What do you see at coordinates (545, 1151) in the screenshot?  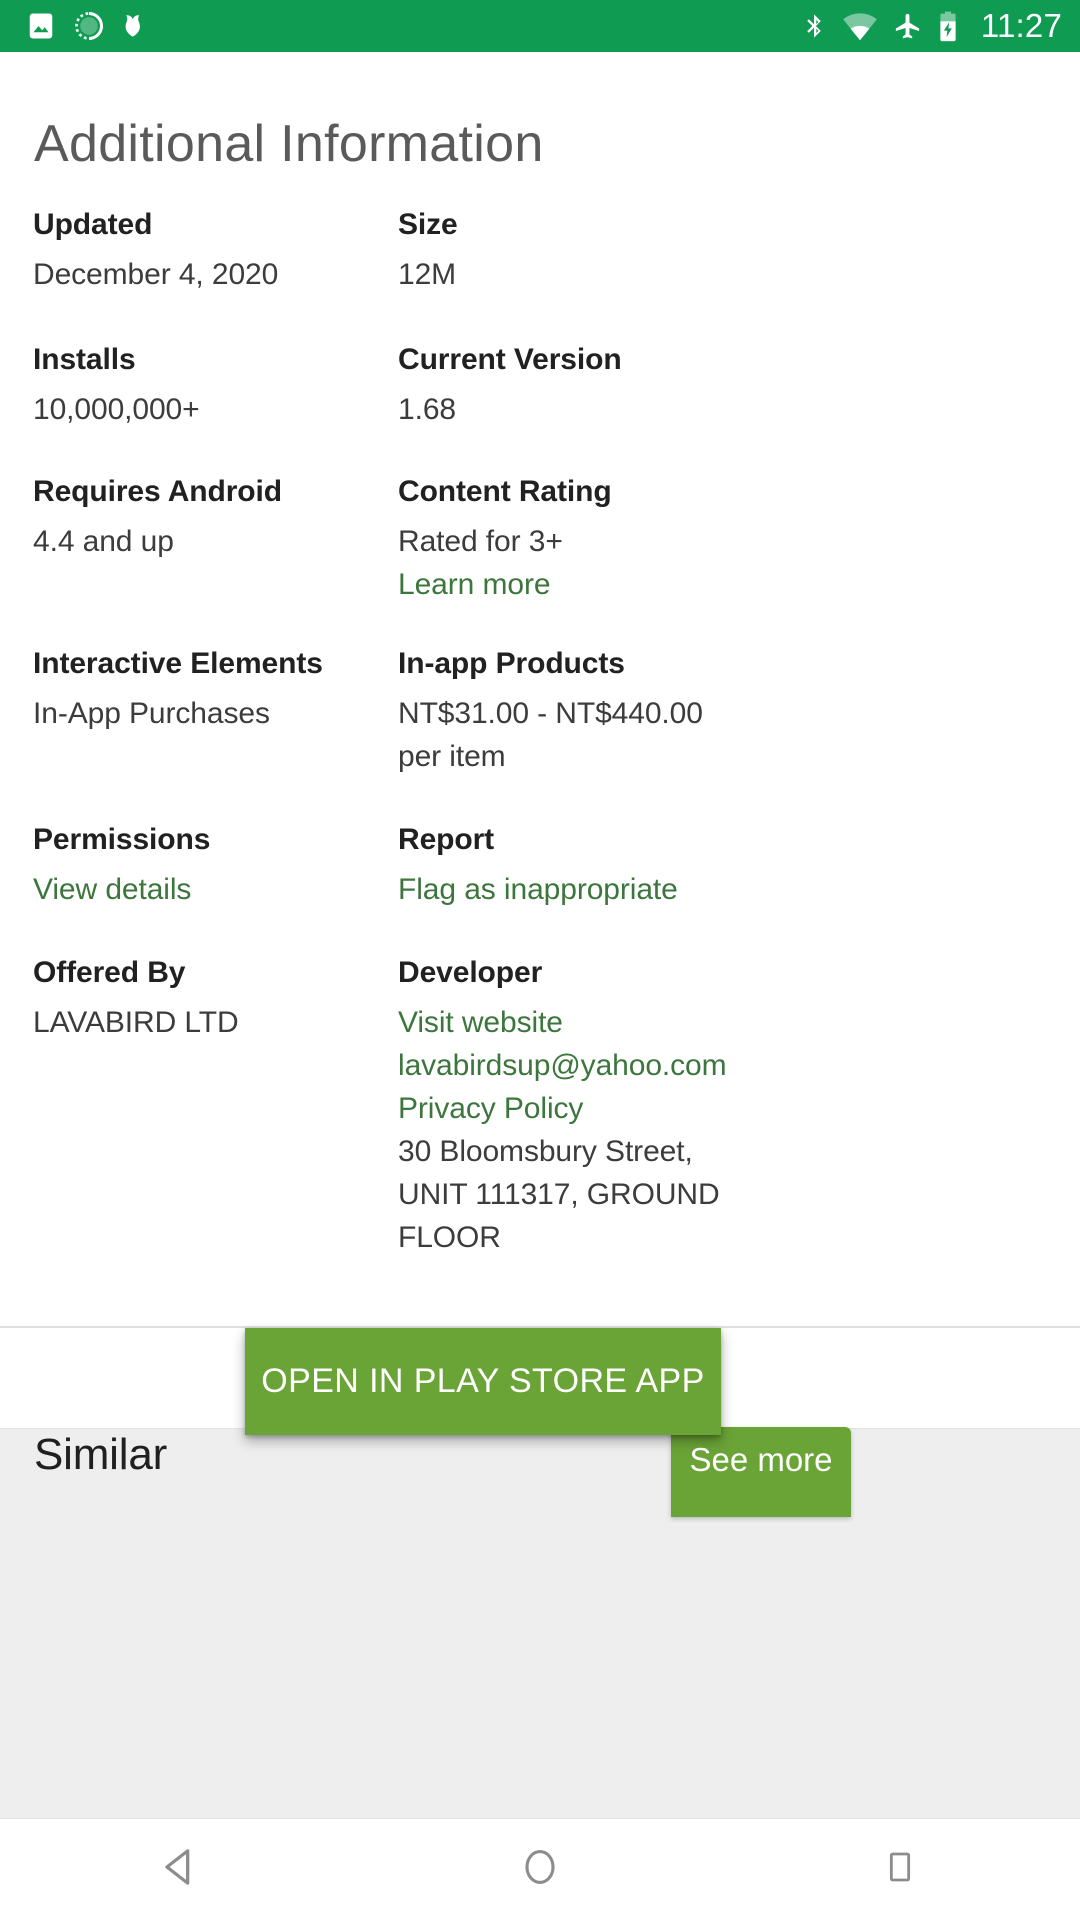 I see `developer-address-line: 30 Bloomsbury Street,` at bounding box center [545, 1151].